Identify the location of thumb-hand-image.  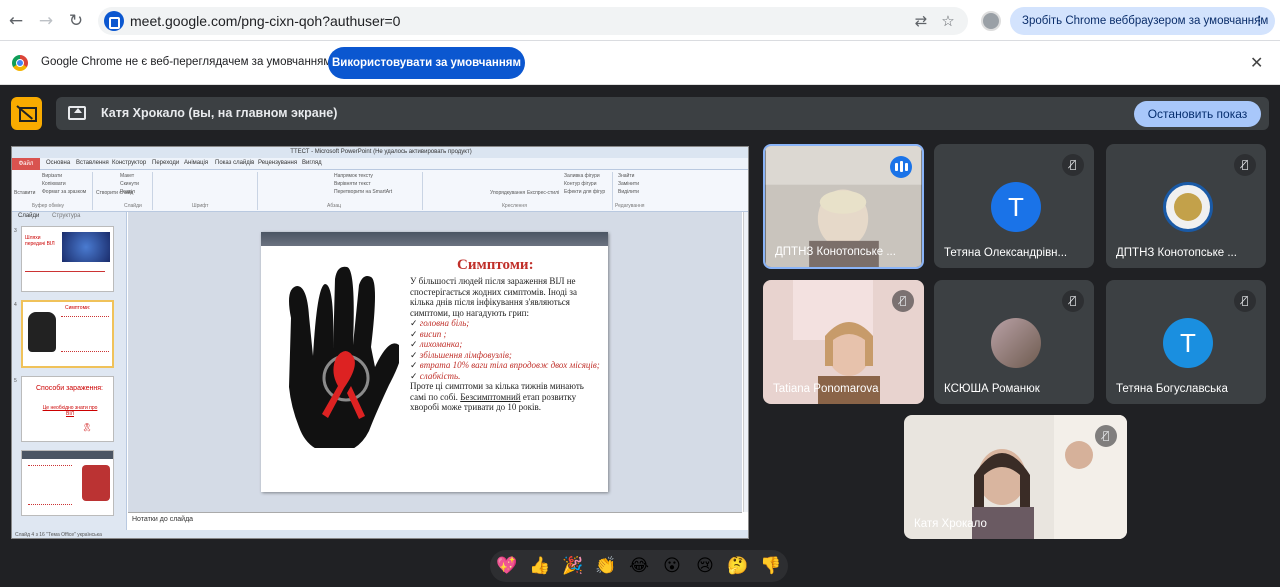
(42, 332).